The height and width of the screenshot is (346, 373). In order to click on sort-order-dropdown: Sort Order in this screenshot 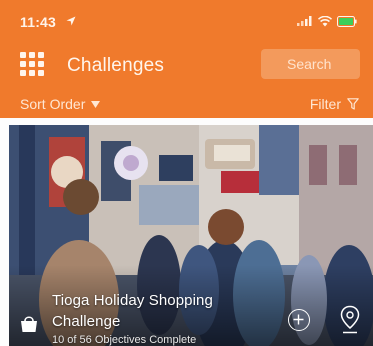, I will do `click(60, 104)`.